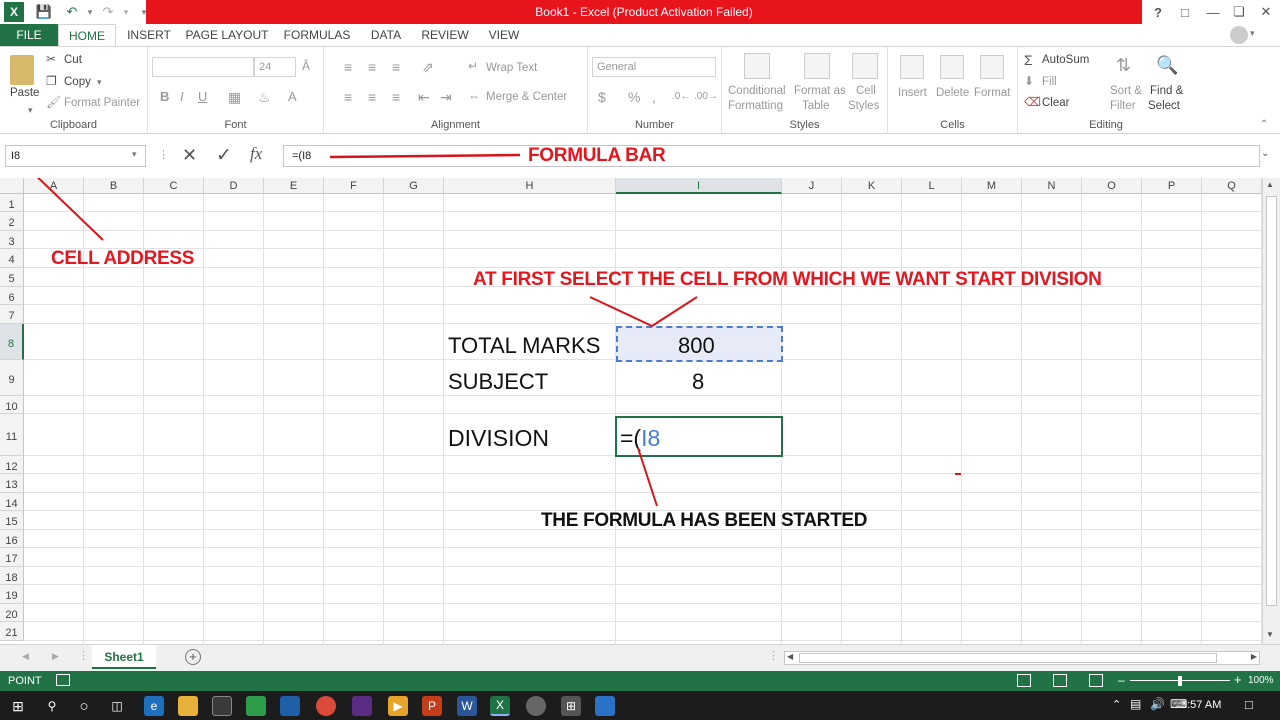  I want to click on format-painter-button: Format Painter, so click(102, 103).